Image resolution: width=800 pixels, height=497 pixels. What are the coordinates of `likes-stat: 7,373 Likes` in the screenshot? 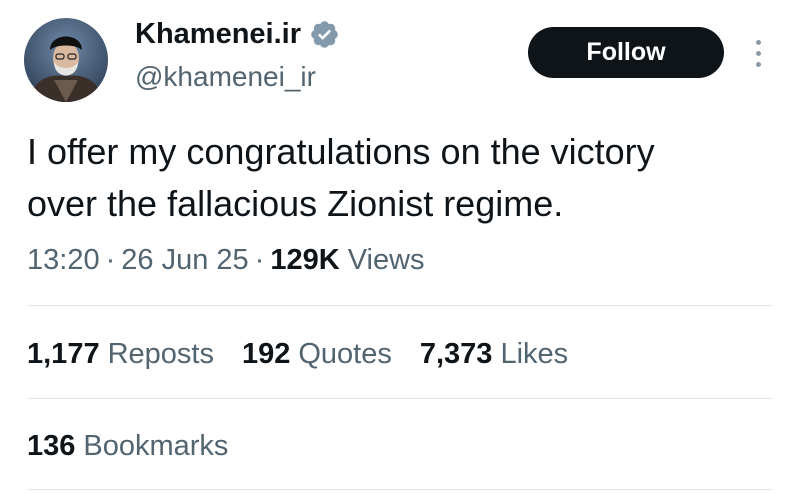 It's located at (494, 354).